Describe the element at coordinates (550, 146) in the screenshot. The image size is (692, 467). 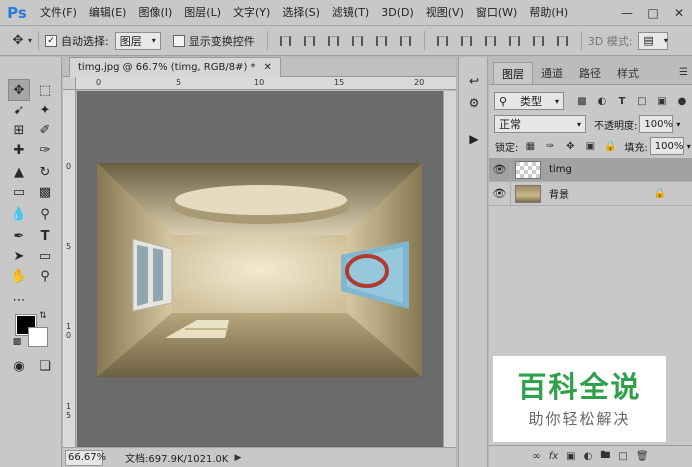
I see `lock-image-icon: ✑` at that location.